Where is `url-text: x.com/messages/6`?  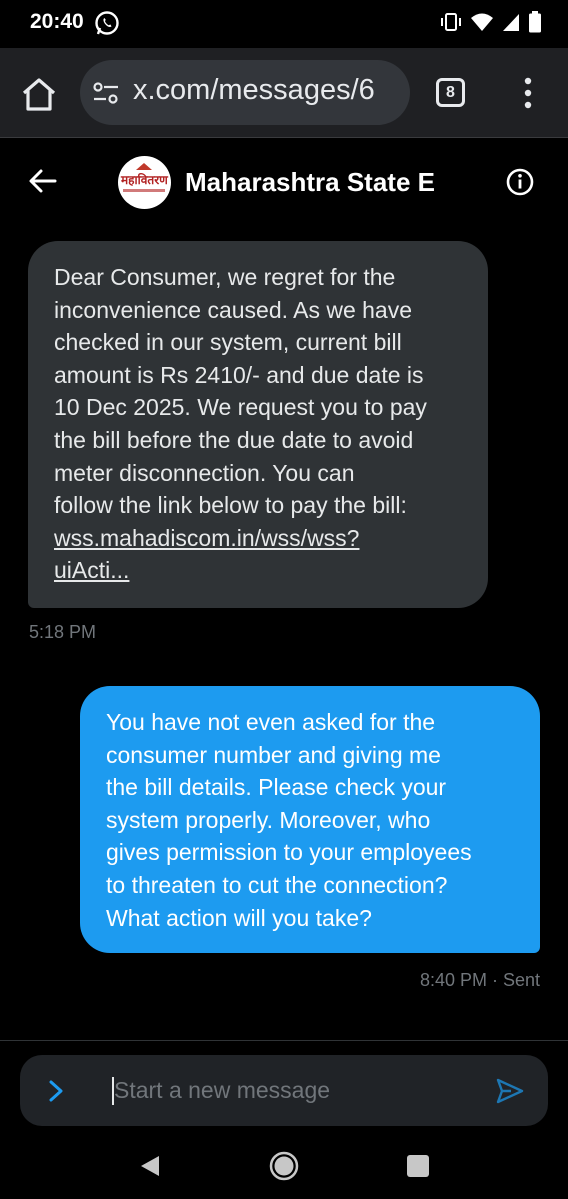
url-text: x.com/messages/6 is located at coordinates (254, 90).